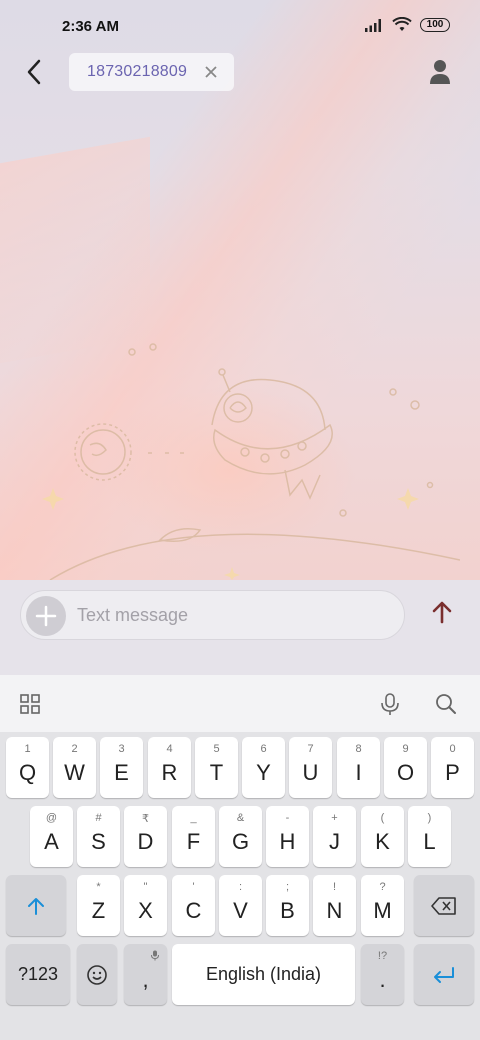 The width and height of the screenshot is (480, 1040). Describe the element at coordinates (240, 26) in the screenshot. I see `status-bar: 2:36 AM 100` at that location.